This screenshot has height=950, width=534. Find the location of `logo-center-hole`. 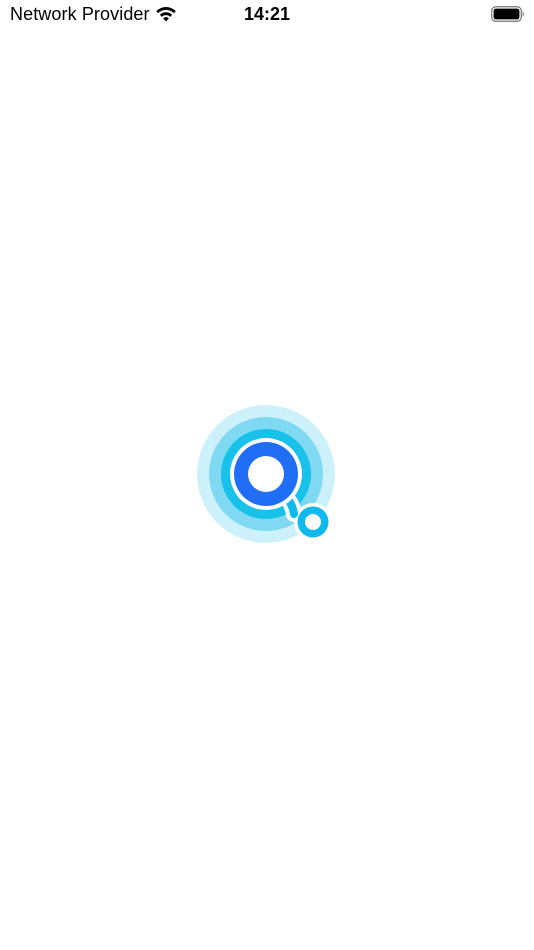

logo-center-hole is located at coordinates (266, 474).